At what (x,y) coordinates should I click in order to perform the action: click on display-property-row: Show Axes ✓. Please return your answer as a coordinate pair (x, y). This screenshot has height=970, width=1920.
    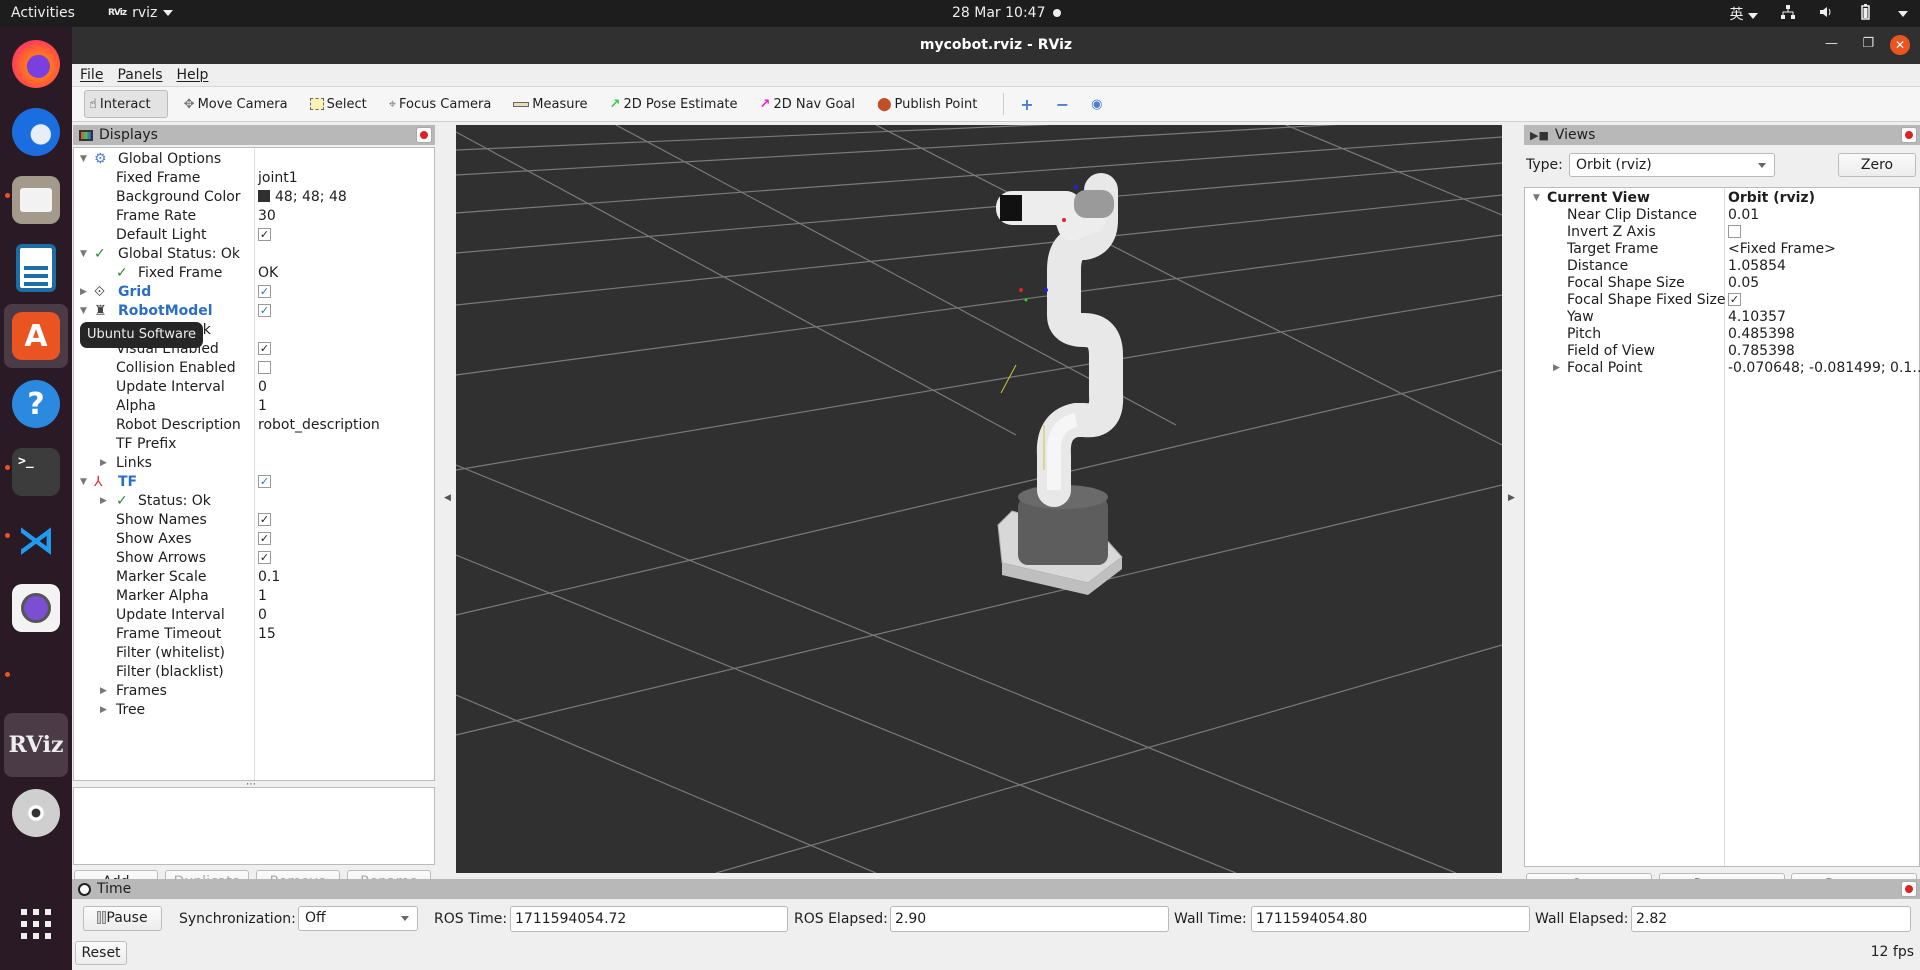
    Looking at the image, I should click on (254, 539).